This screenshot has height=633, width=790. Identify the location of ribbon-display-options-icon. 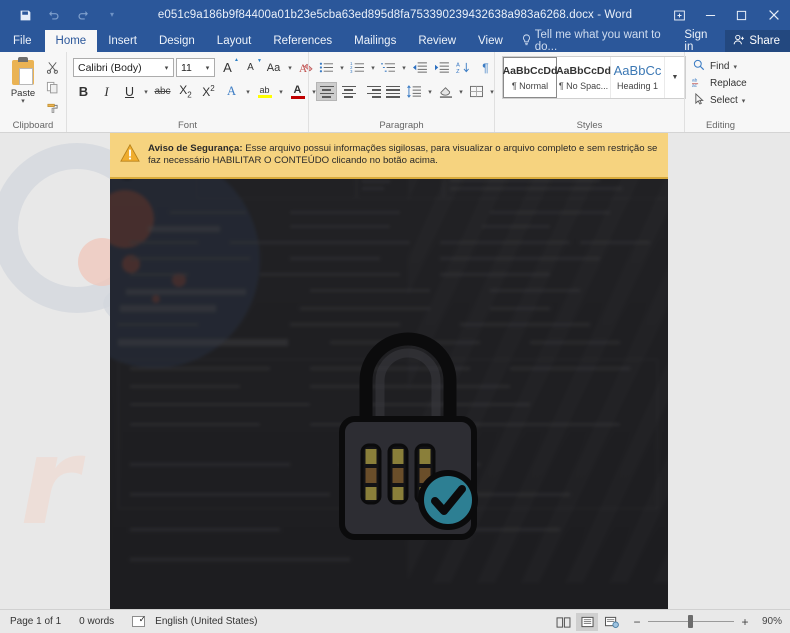
(679, 15).